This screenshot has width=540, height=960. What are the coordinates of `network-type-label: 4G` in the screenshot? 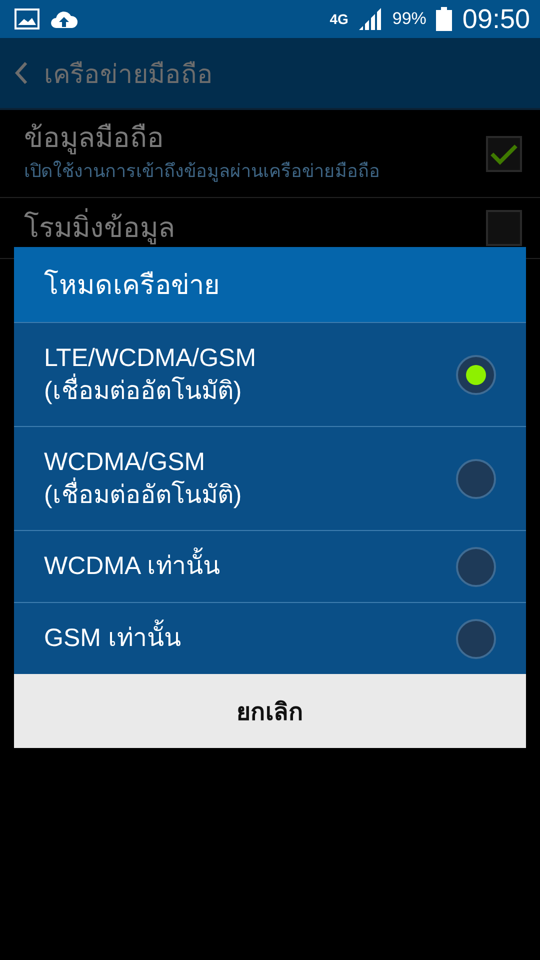 It's located at (339, 19).